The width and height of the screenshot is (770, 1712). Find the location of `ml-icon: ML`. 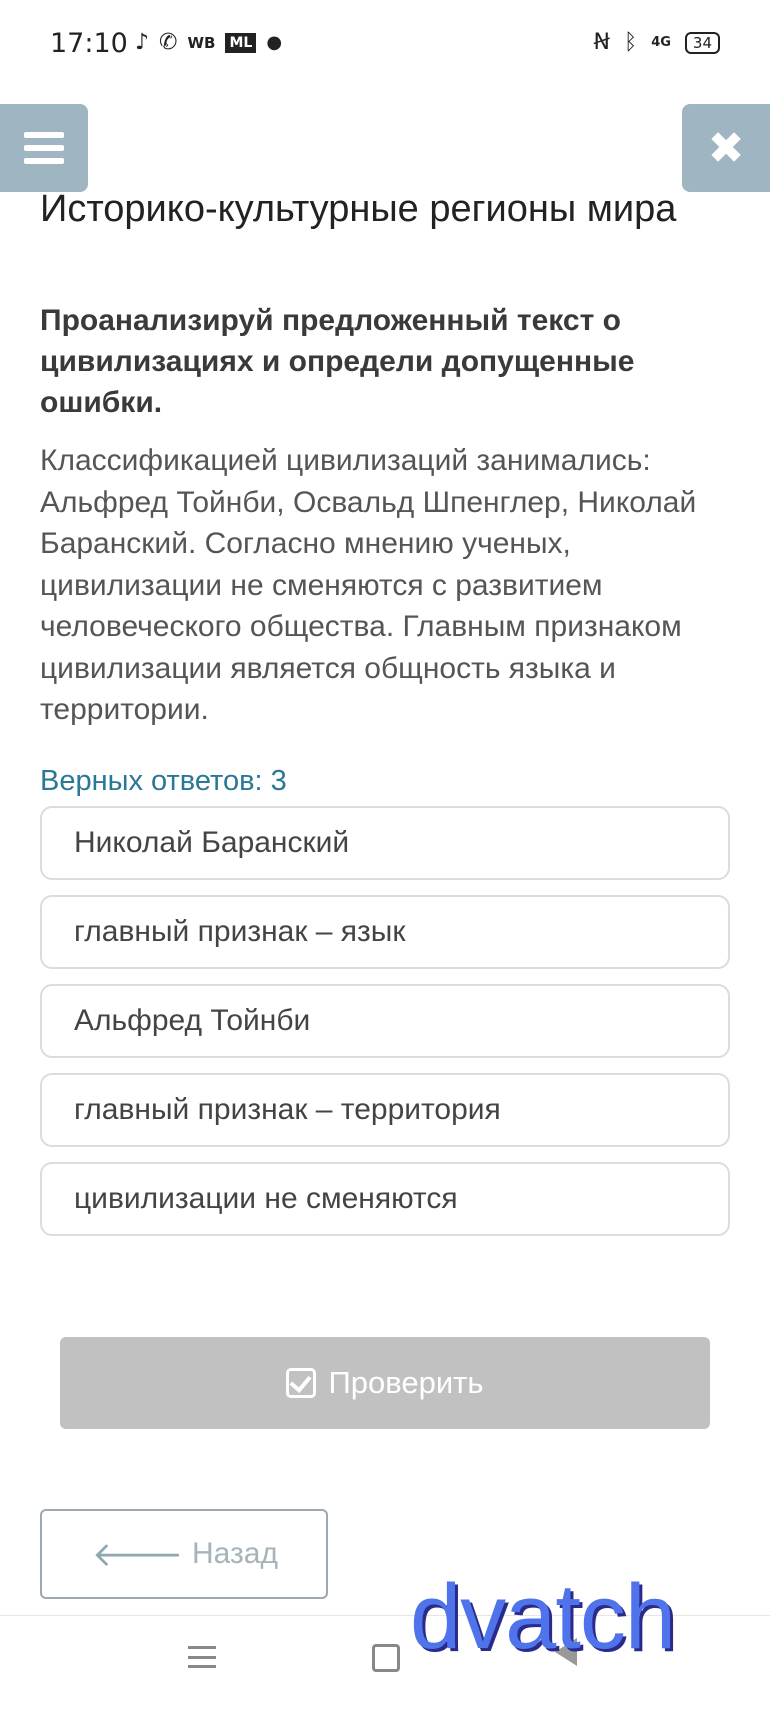

ml-icon: ML is located at coordinates (241, 42).